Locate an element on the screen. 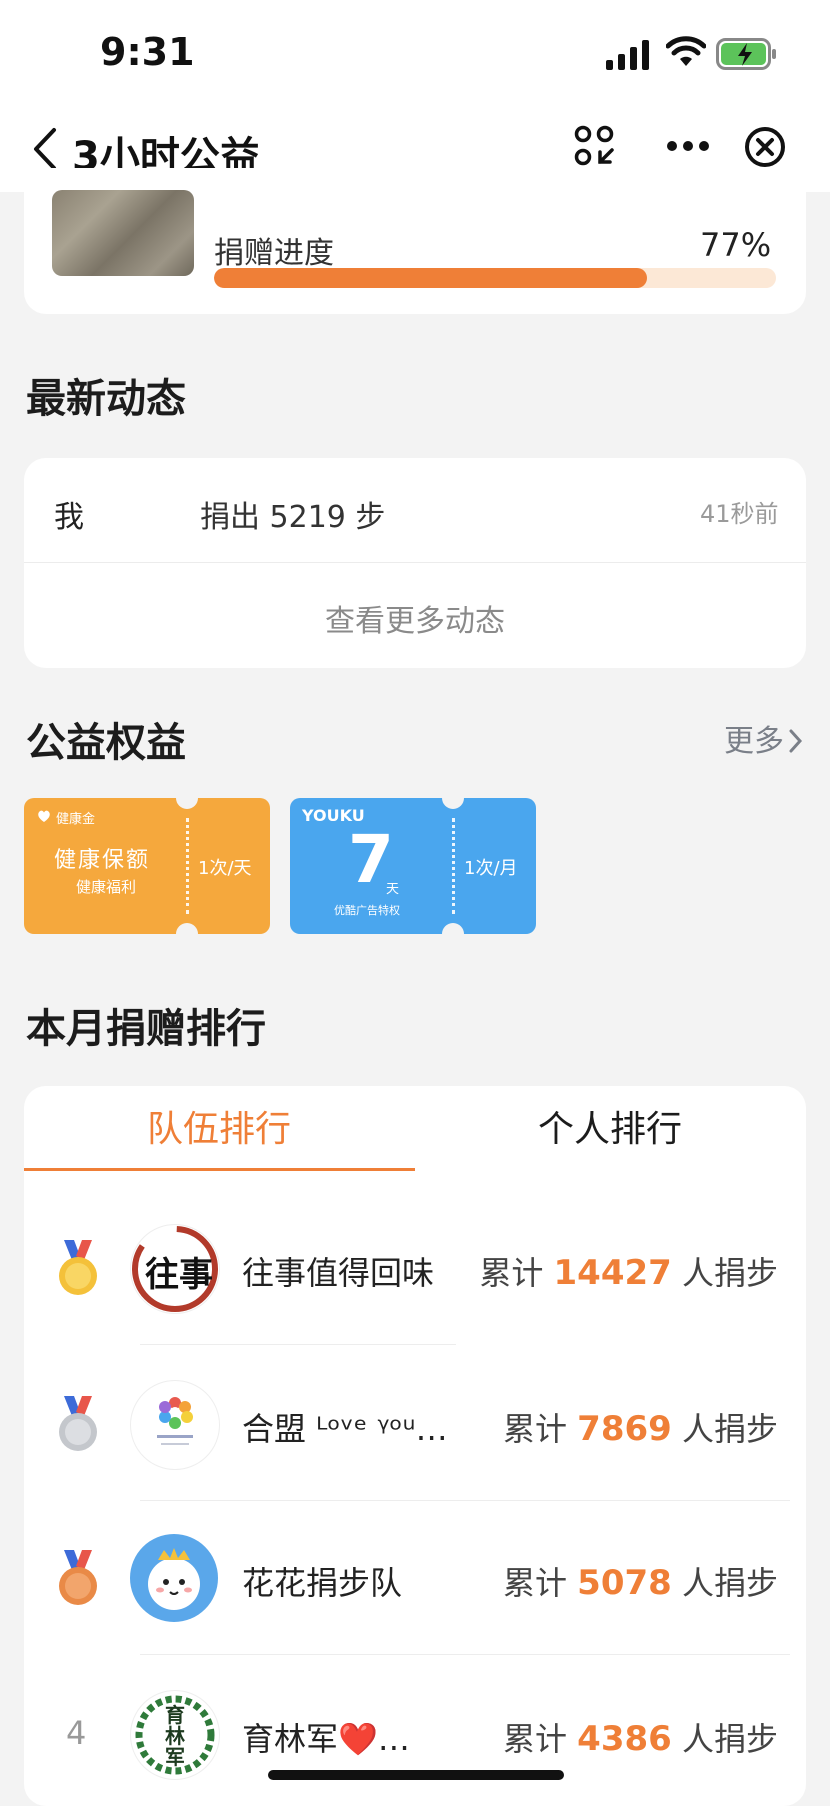 The height and width of the screenshot is (1806, 830). youku-benefit-ticket: YOUKU 7 天 优酷广告特权 1次/月 is located at coordinates (413, 866).